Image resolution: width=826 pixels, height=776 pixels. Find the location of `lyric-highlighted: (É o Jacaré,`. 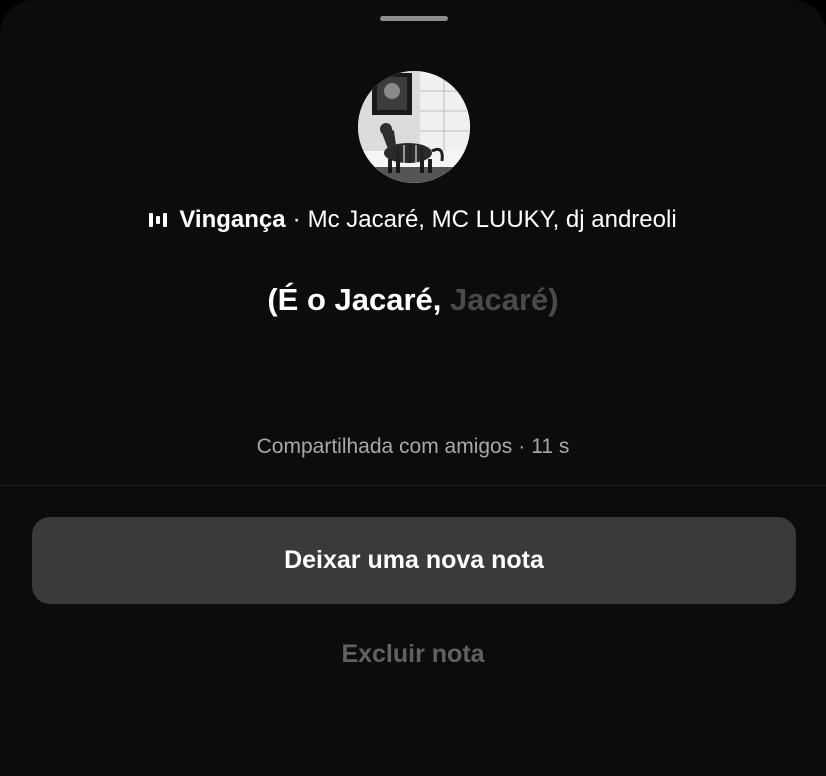

lyric-highlighted: (É o Jacaré, is located at coordinates (354, 299).